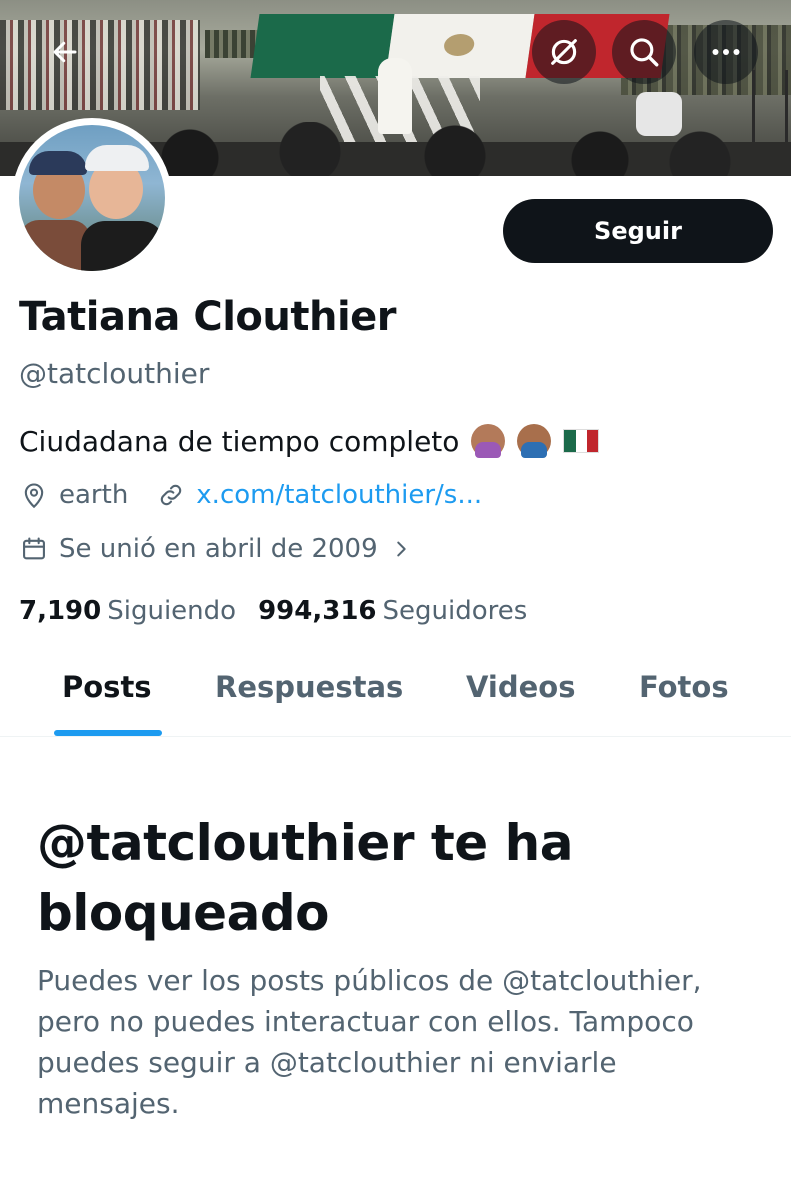  Describe the element at coordinates (94, 495) in the screenshot. I see `profile-location: earth` at that location.